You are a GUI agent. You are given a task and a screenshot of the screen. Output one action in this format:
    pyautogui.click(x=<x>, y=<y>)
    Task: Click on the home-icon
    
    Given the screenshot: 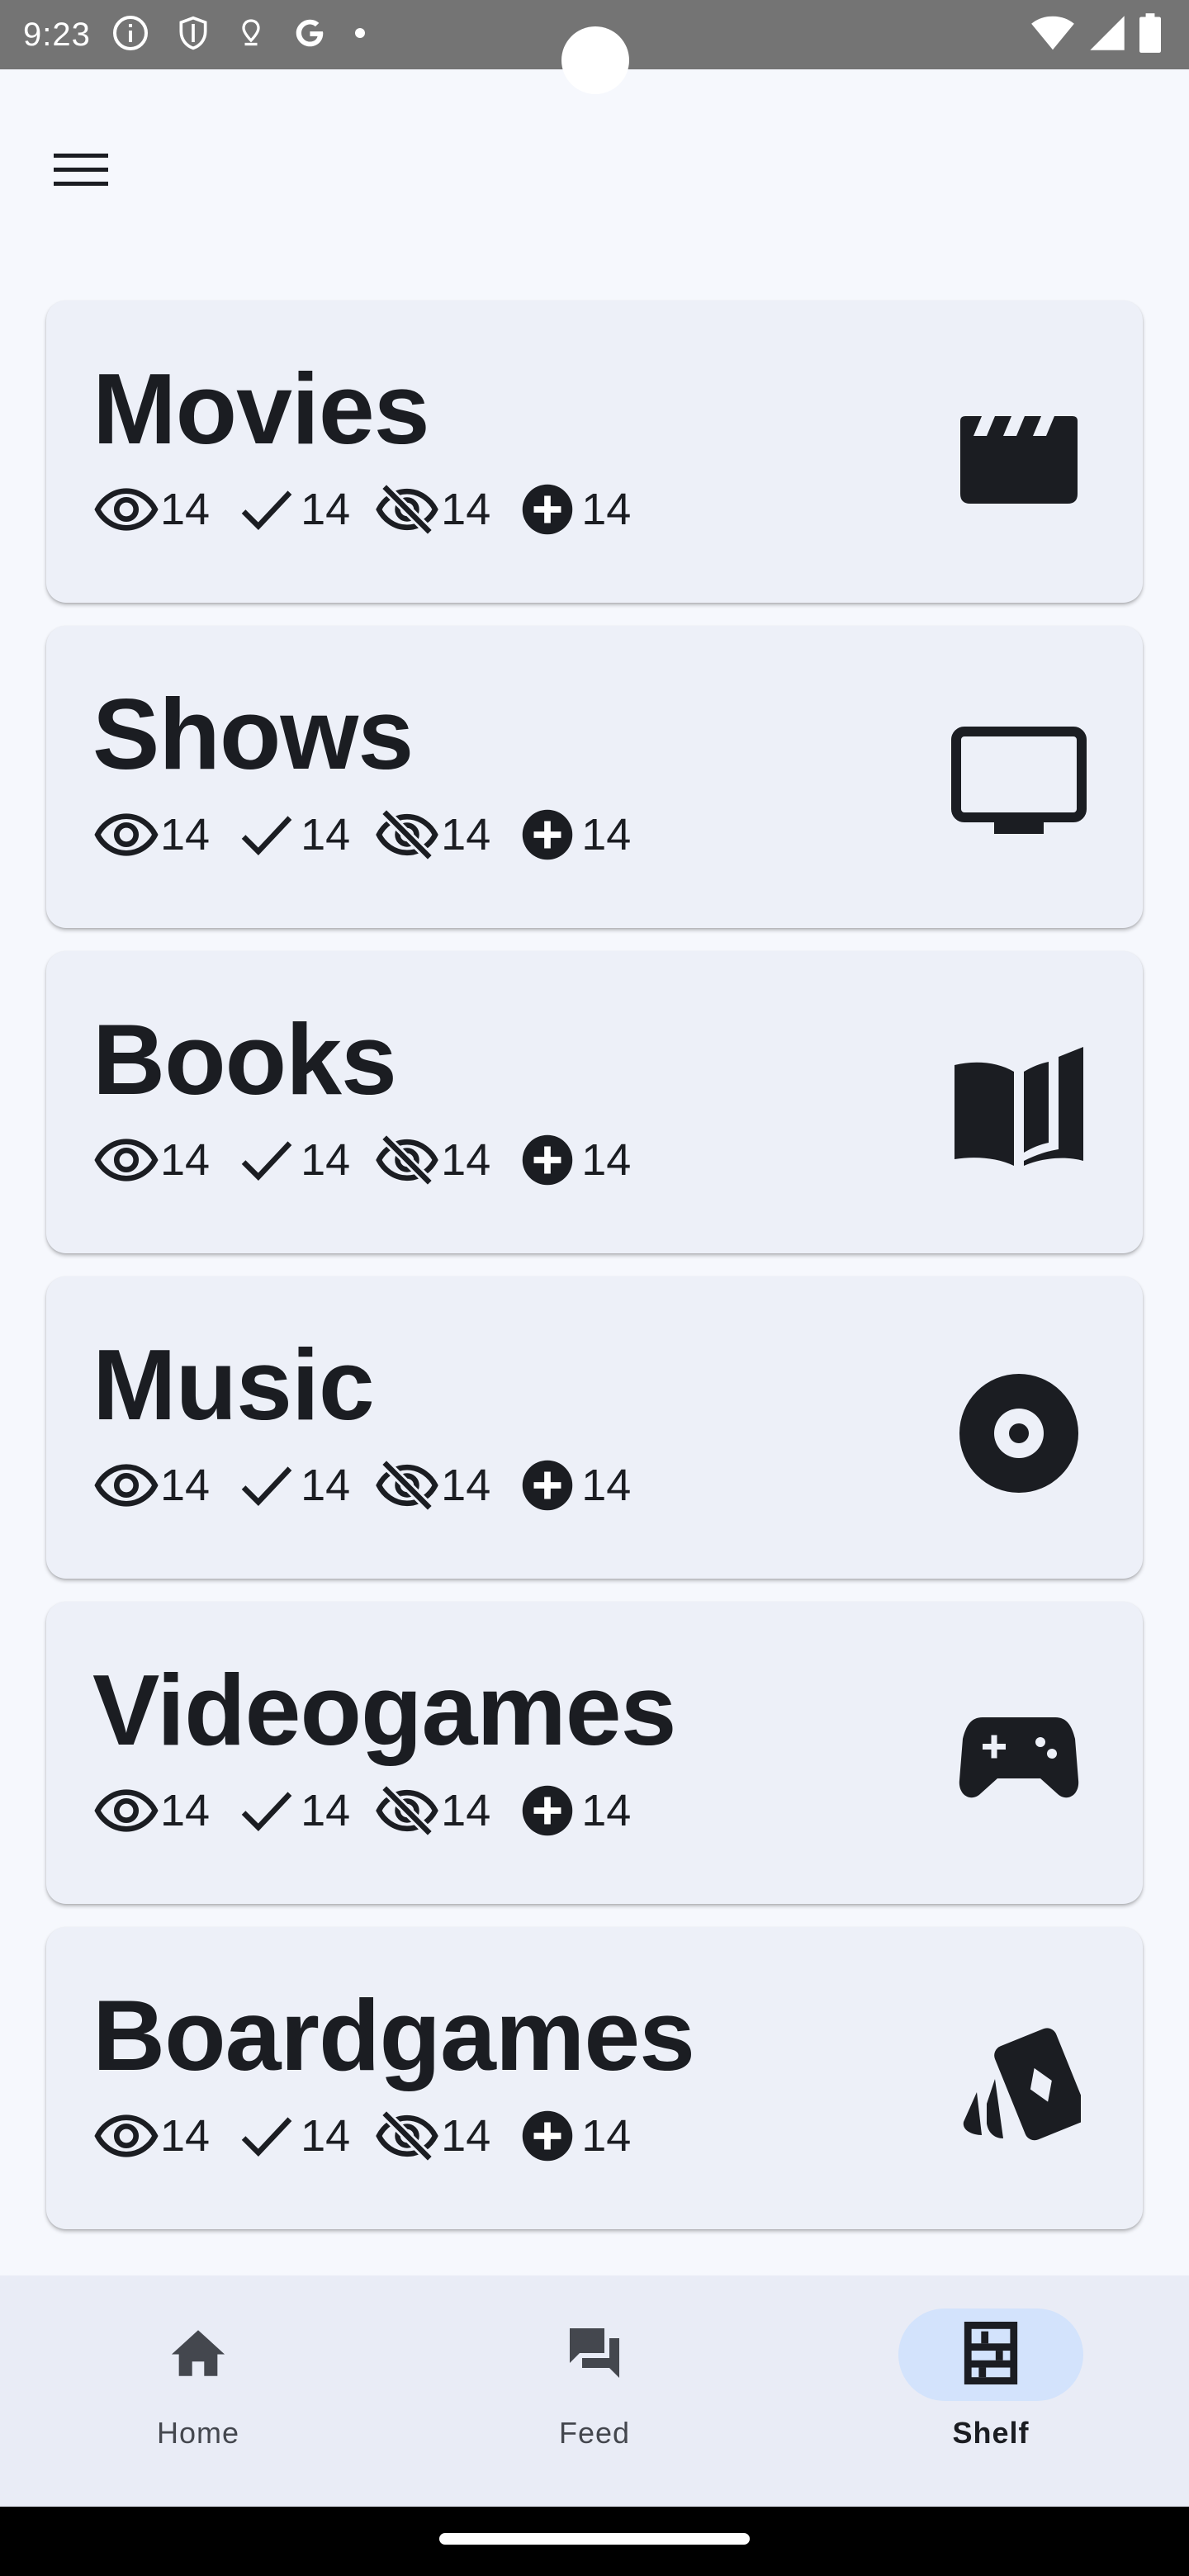 What is the action you would take?
    pyautogui.click(x=198, y=2355)
    